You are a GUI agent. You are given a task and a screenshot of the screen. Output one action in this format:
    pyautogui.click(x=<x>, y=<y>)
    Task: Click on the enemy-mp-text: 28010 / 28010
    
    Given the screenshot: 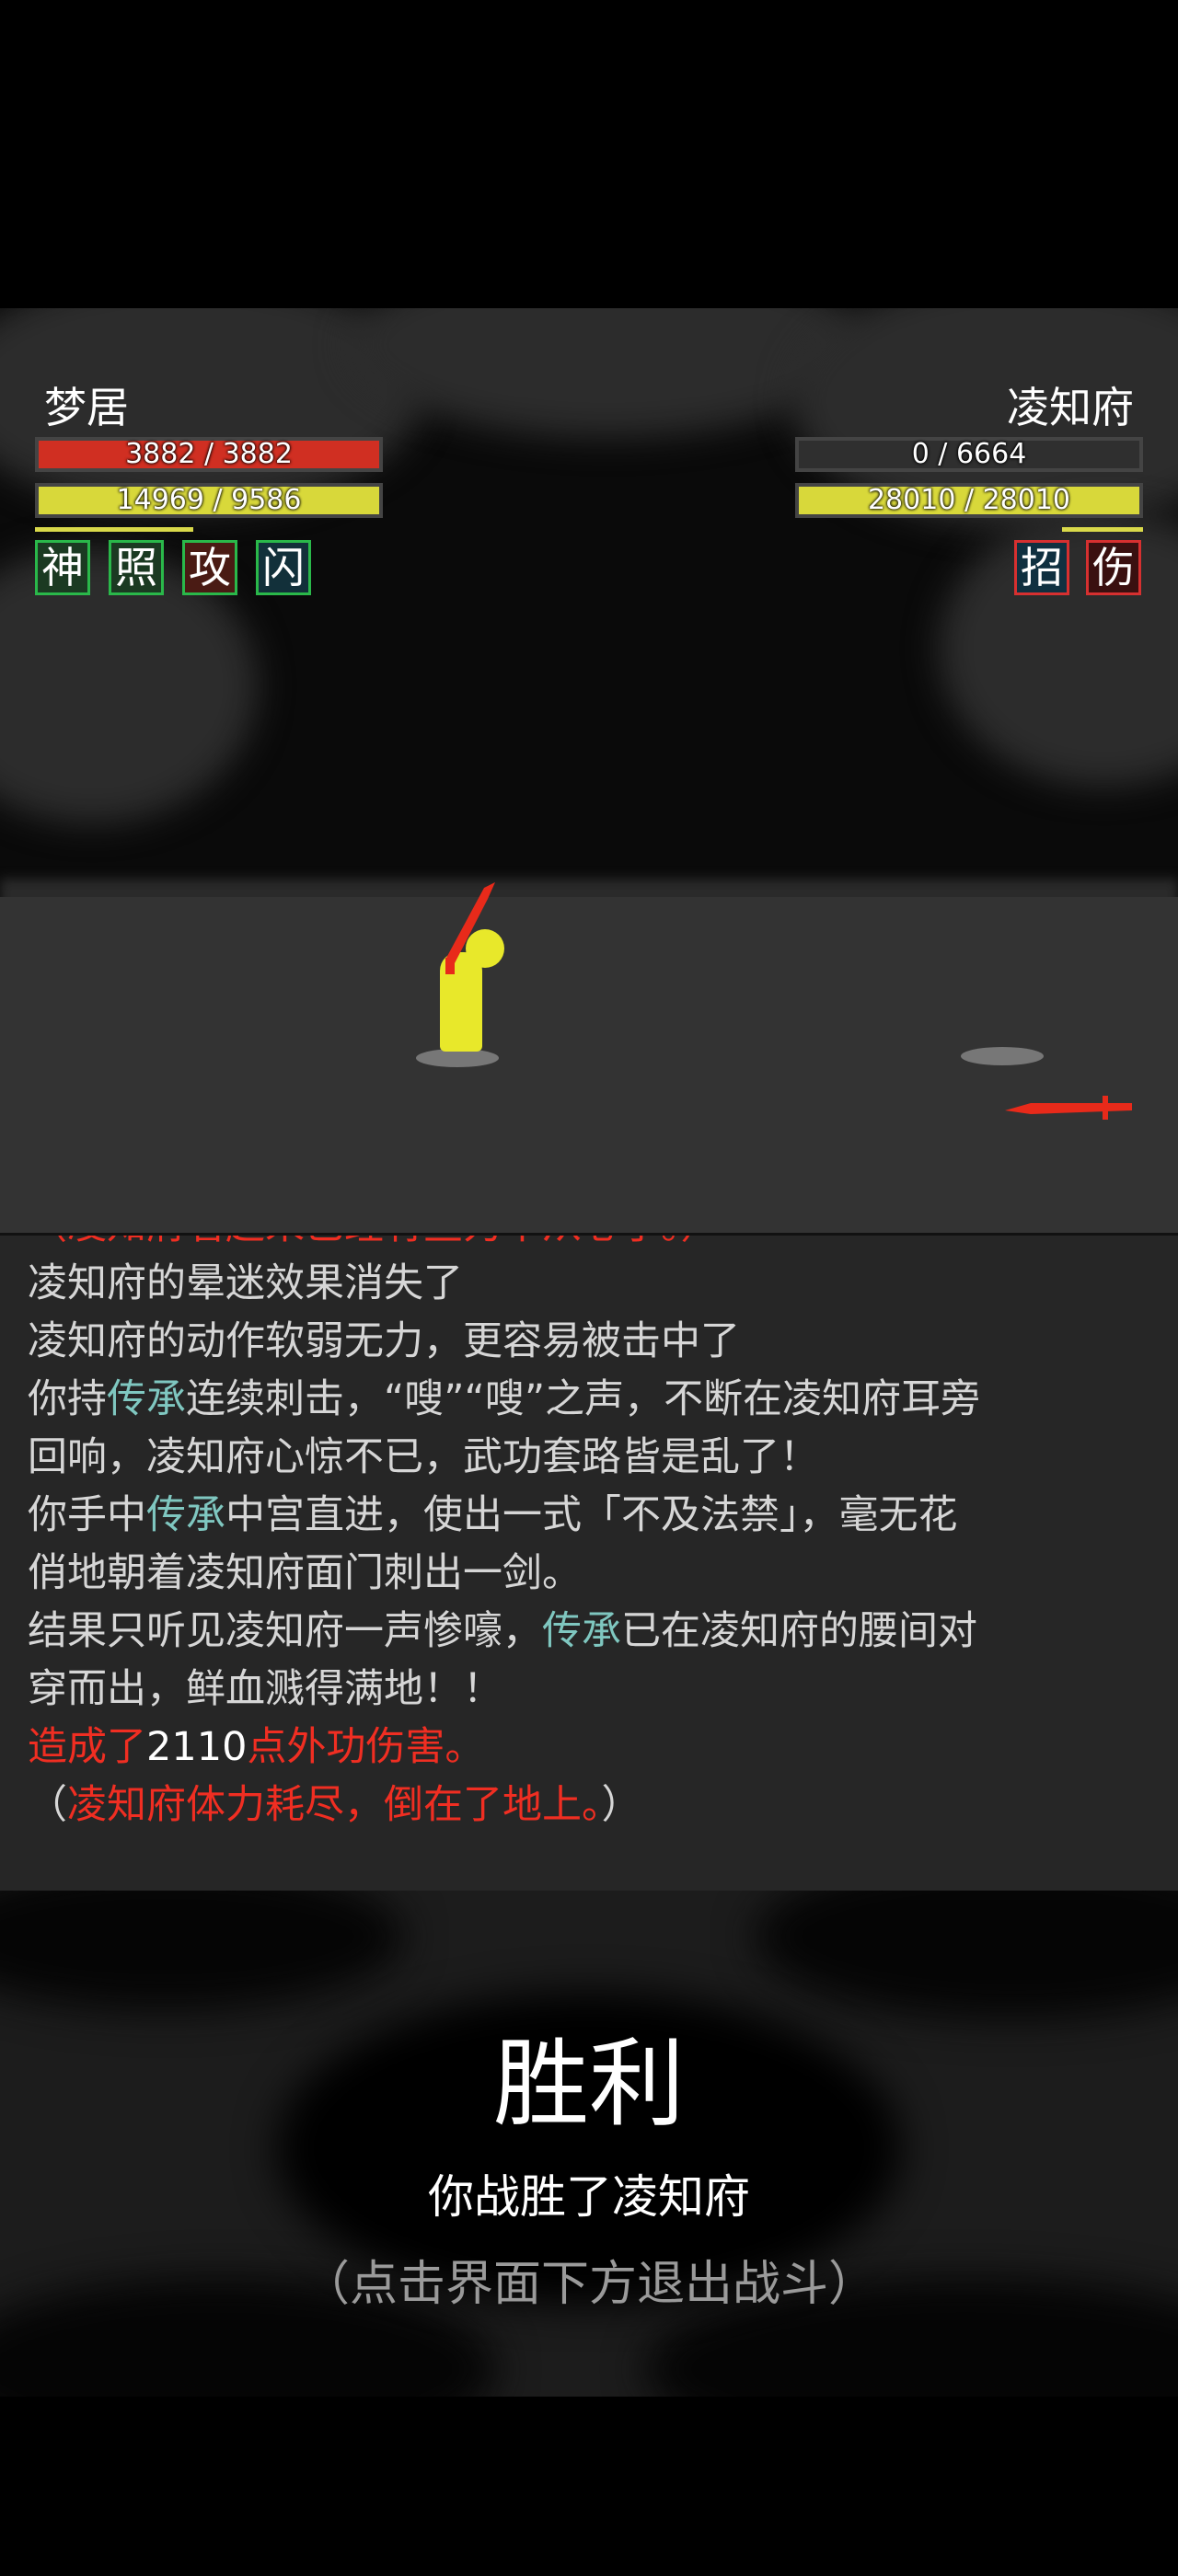 What is the action you would take?
    pyautogui.click(x=969, y=500)
    